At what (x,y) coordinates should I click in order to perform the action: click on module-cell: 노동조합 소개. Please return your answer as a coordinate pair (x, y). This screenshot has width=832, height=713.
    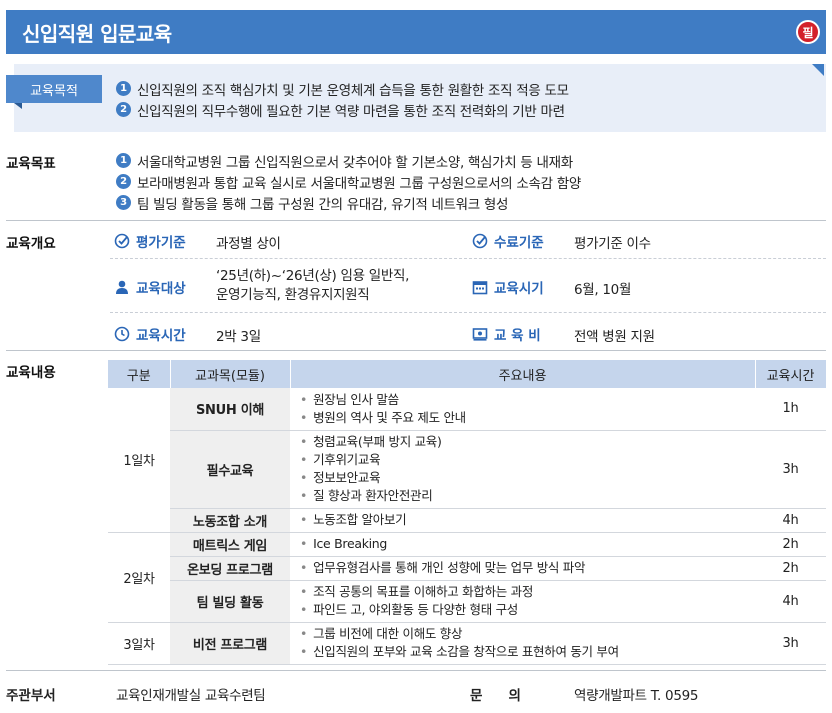
    Looking at the image, I should click on (230, 520).